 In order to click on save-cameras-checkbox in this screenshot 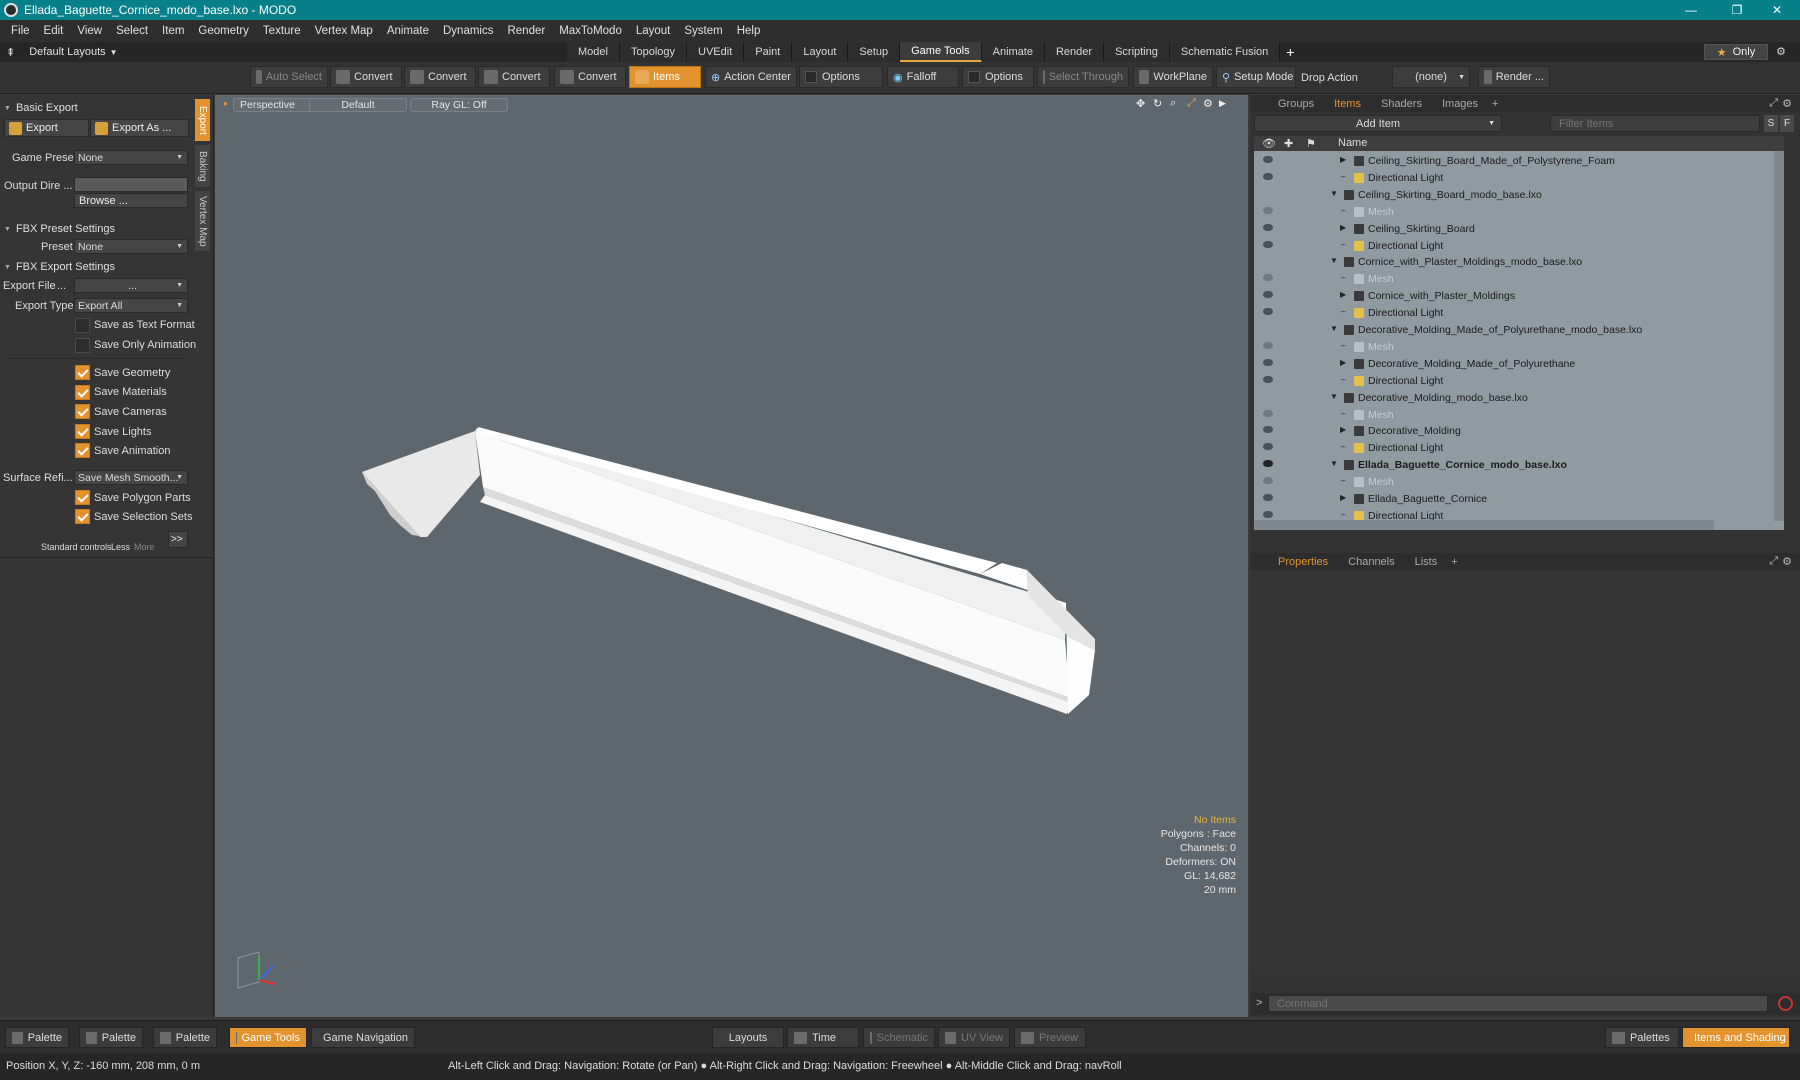, I will do `click(82, 411)`.